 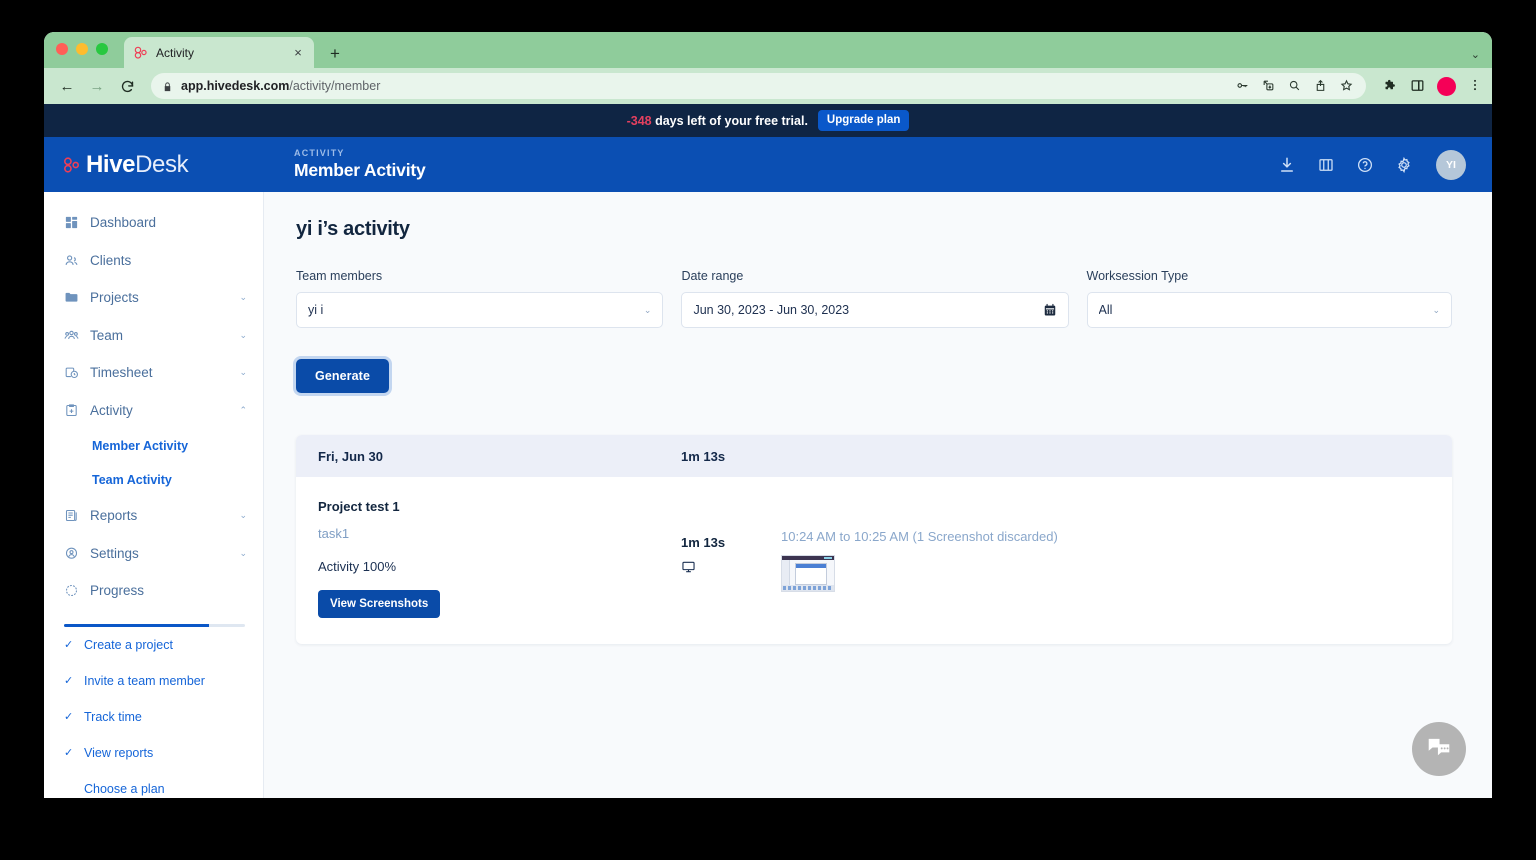 I want to click on date-range-input: Jun 30, 2023 - Jun 30, 2023, so click(x=875, y=310).